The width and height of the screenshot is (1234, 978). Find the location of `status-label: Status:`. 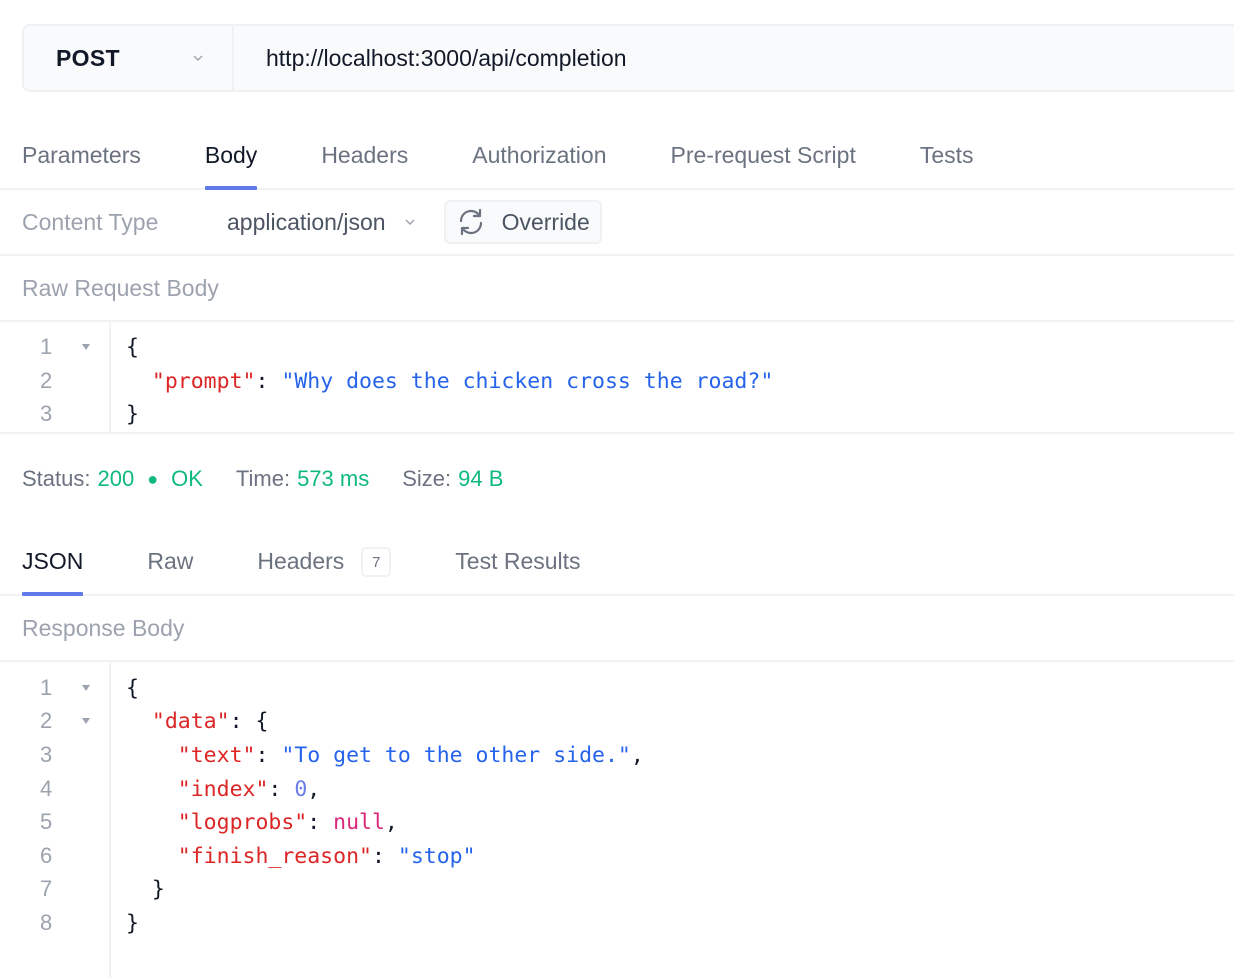

status-label: Status: is located at coordinates (56, 478).